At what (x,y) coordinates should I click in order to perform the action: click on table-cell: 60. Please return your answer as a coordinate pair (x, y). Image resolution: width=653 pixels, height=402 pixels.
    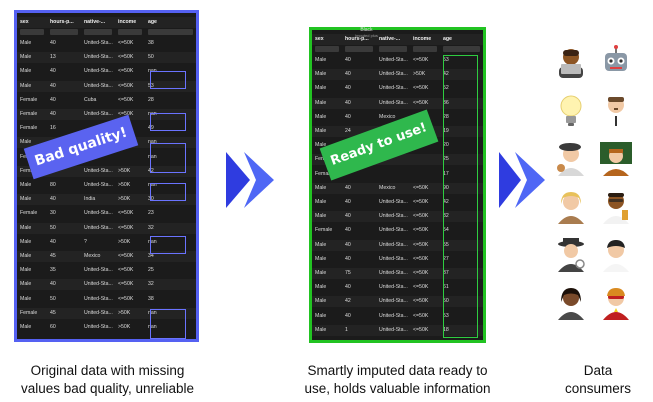
    Looking at the image, I should click on (53, 327).